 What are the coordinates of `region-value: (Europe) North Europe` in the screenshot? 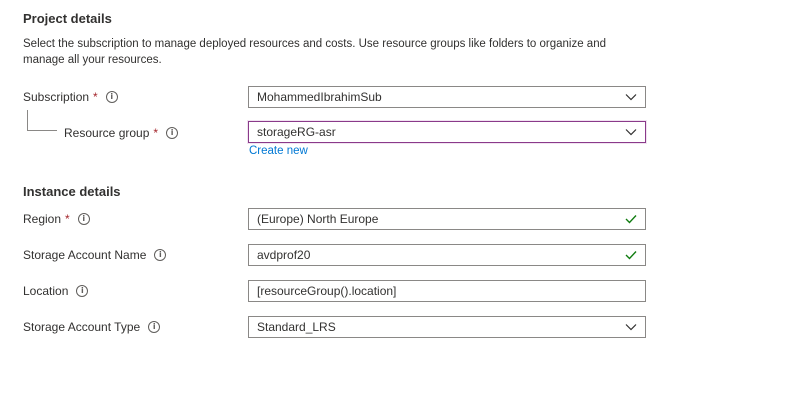 It's located at (318, 219).